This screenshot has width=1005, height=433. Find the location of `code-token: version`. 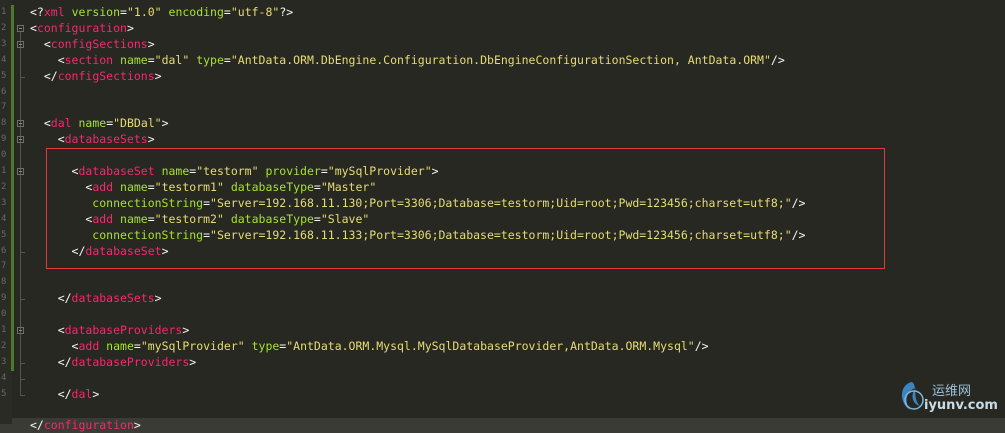

code-token: version is located at coordinates (92, 12).